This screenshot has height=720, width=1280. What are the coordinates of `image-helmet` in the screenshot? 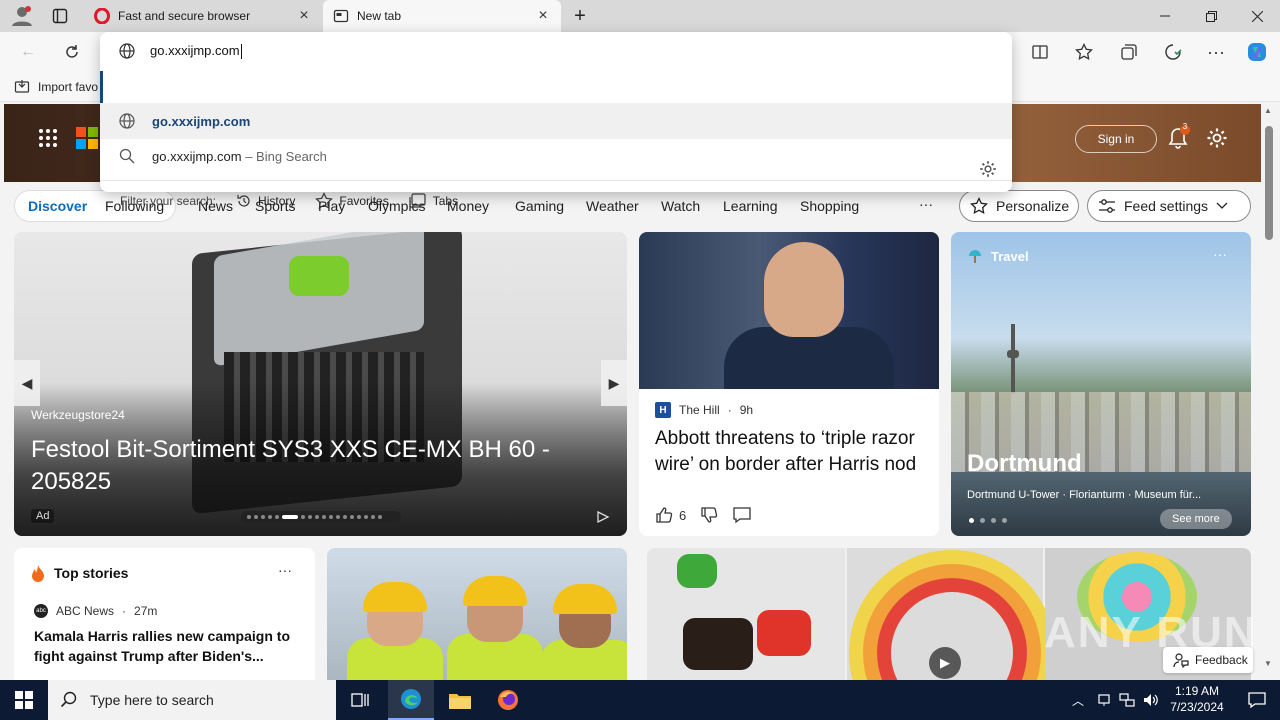 It's located at (495, 591).